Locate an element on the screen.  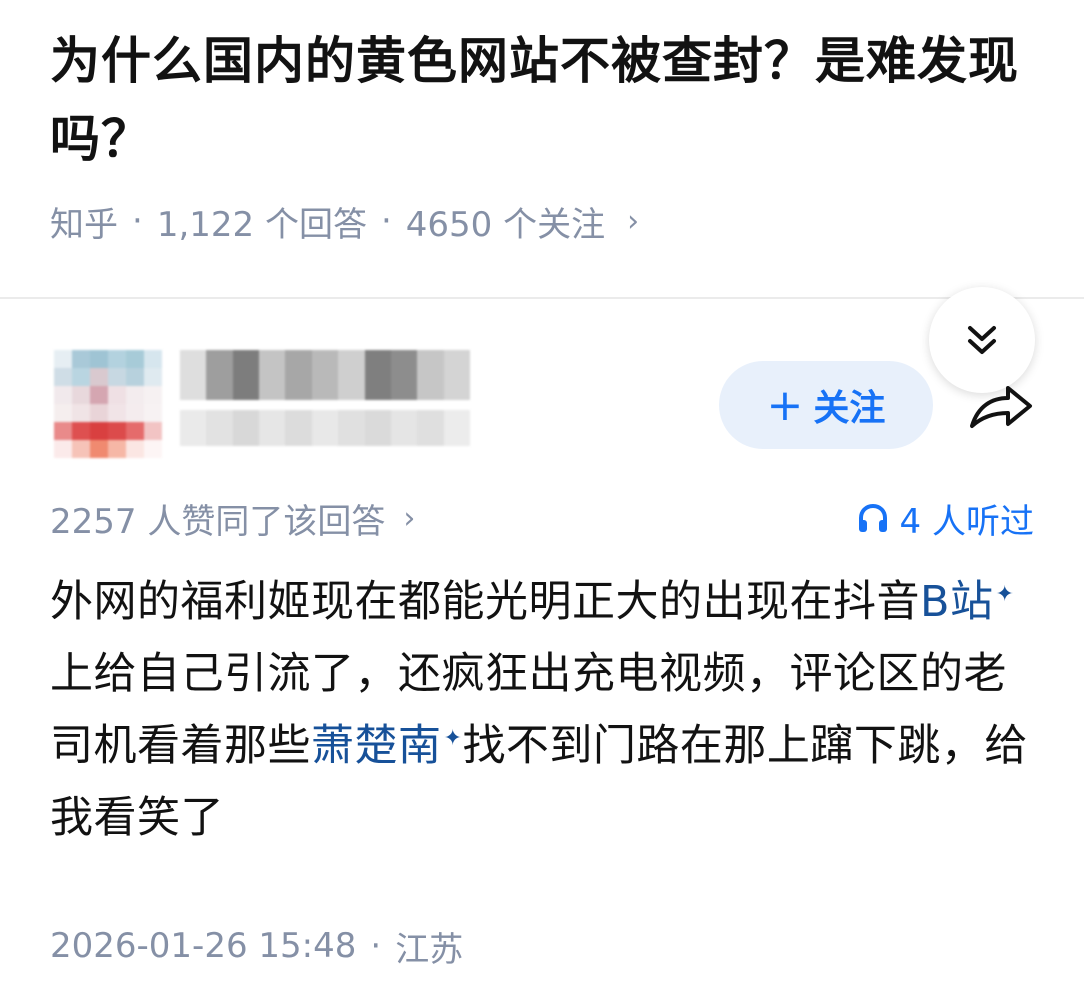
answer-text: 外网的福利姬现在都能光明正大的出现在抖音 is located at coordinates (485, 602).